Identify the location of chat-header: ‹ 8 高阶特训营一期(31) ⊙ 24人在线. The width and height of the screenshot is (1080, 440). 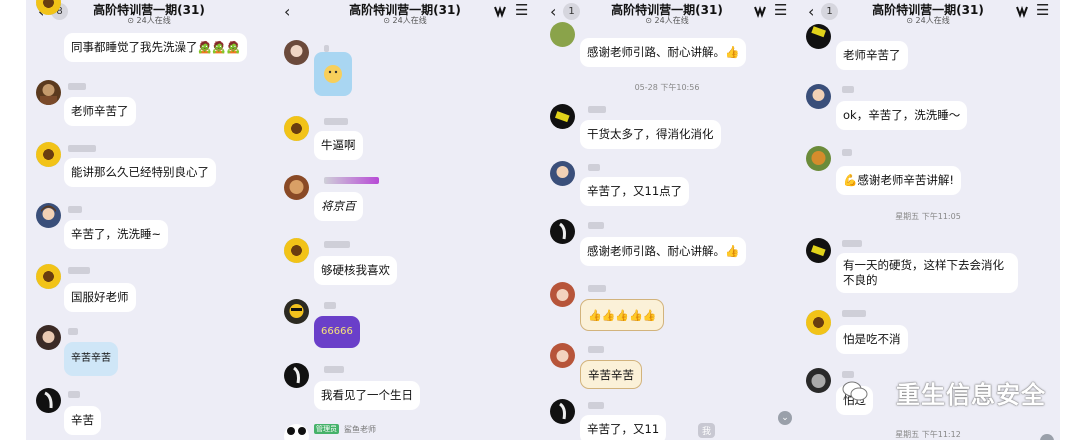
(149, 13).